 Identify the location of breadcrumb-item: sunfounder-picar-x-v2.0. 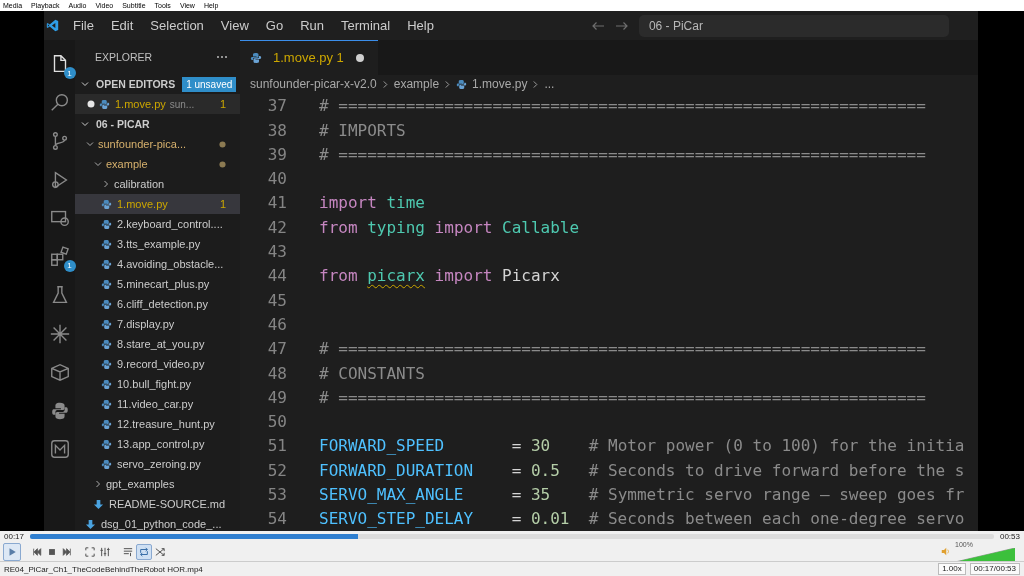
(313, 84).